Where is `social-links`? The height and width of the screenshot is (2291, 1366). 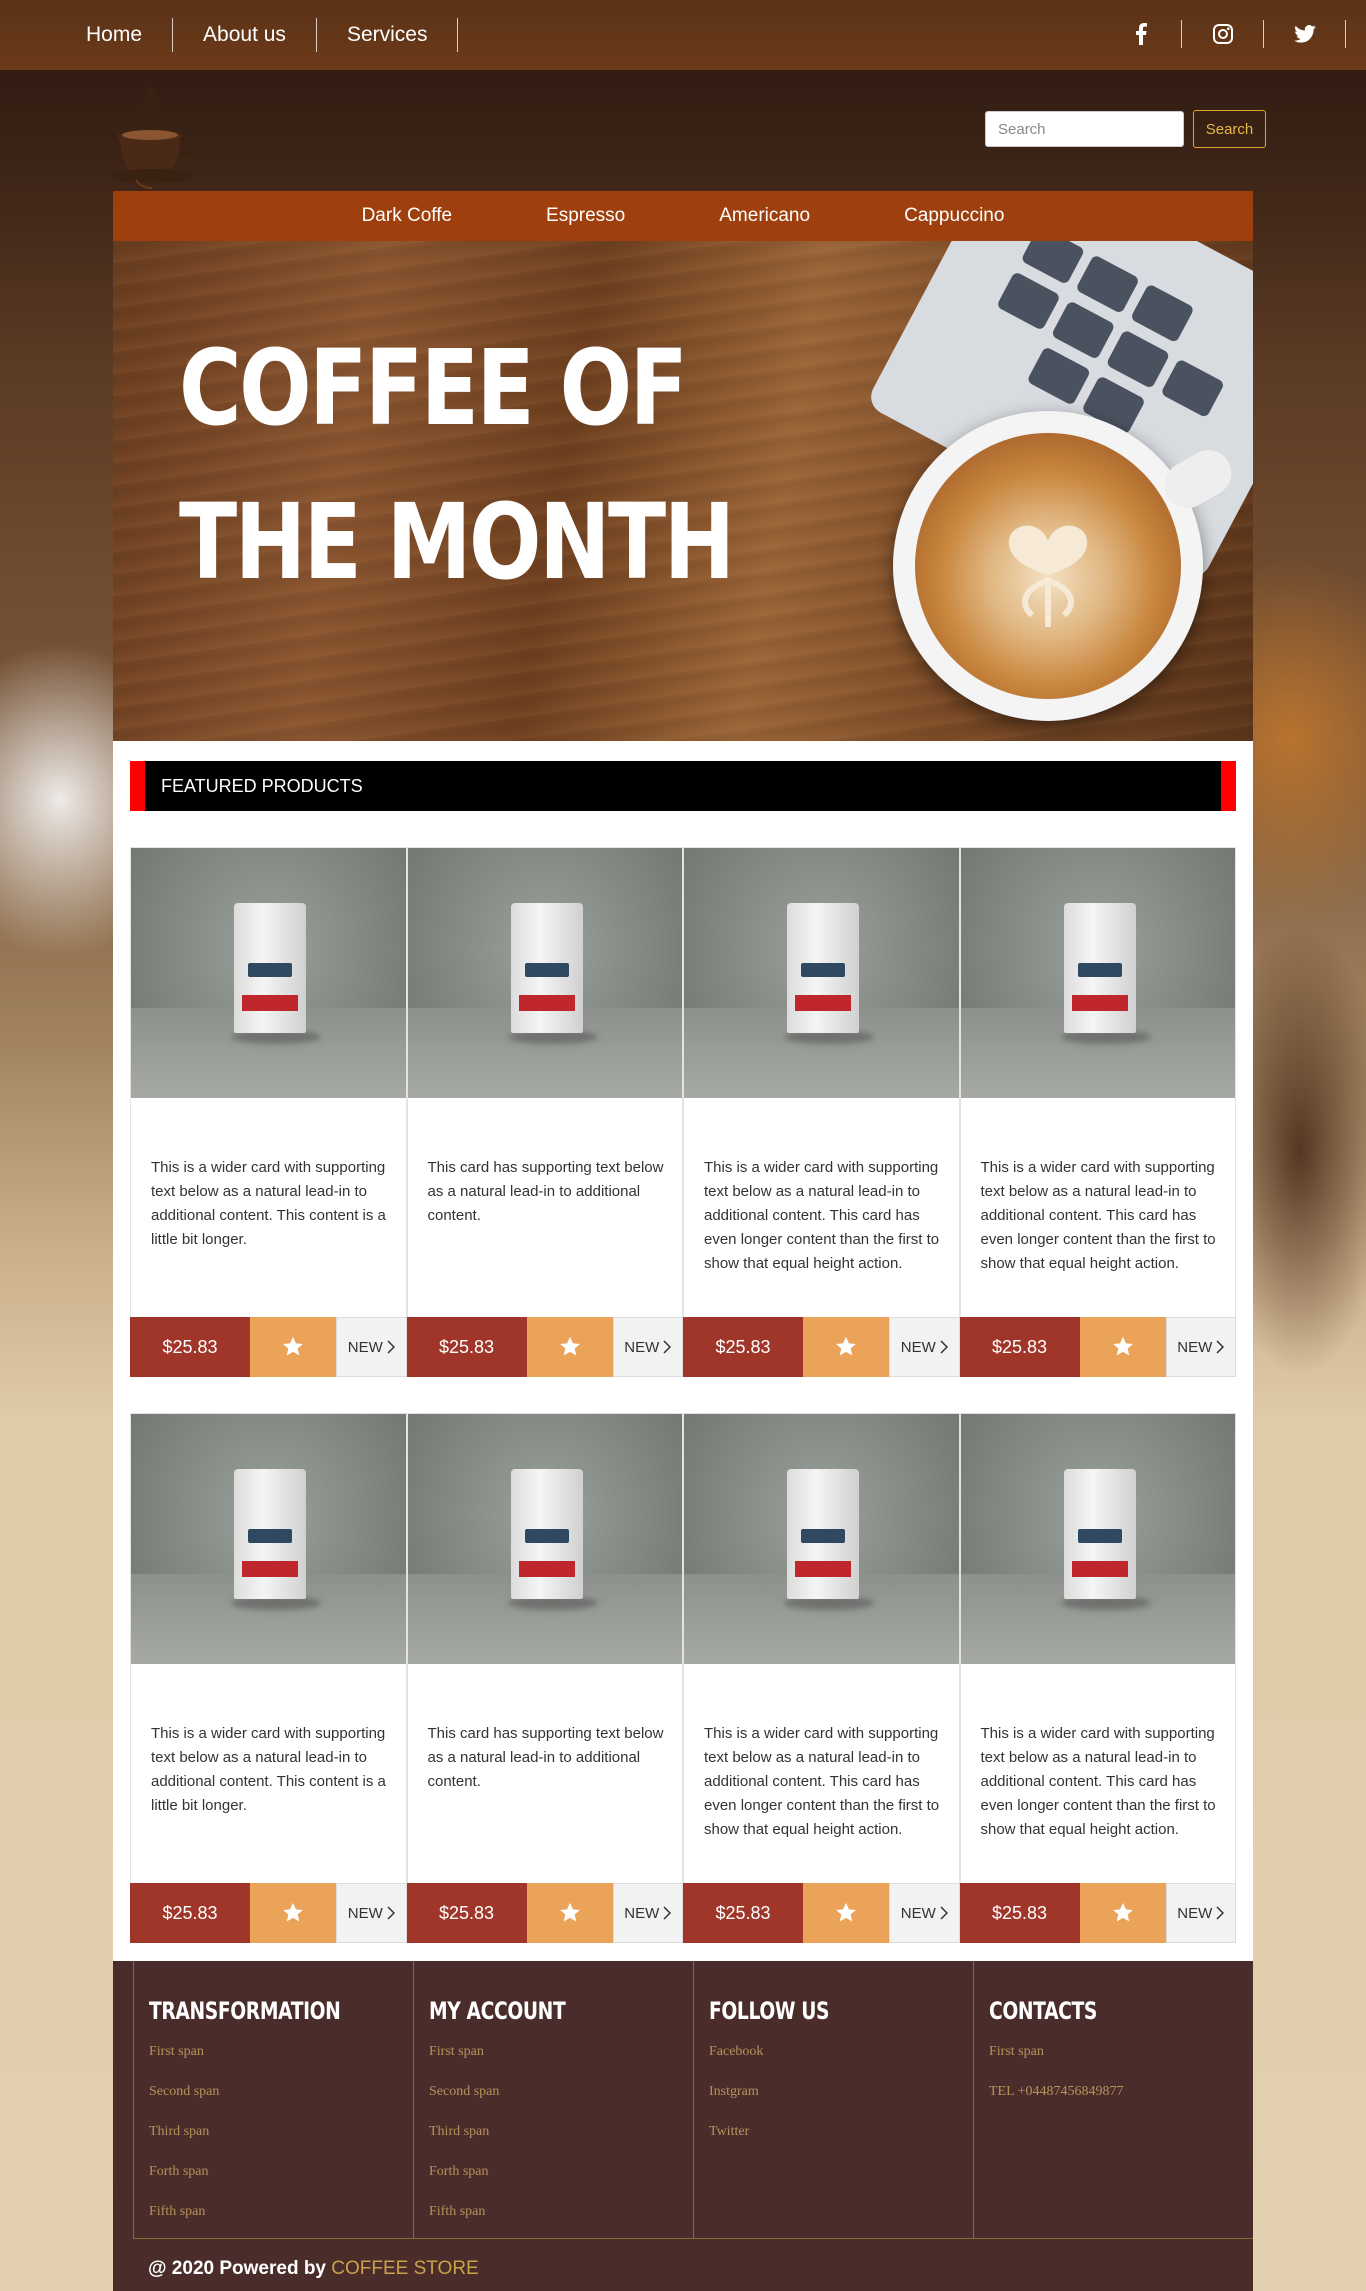 social-links is located at coordinates (1223, 34).